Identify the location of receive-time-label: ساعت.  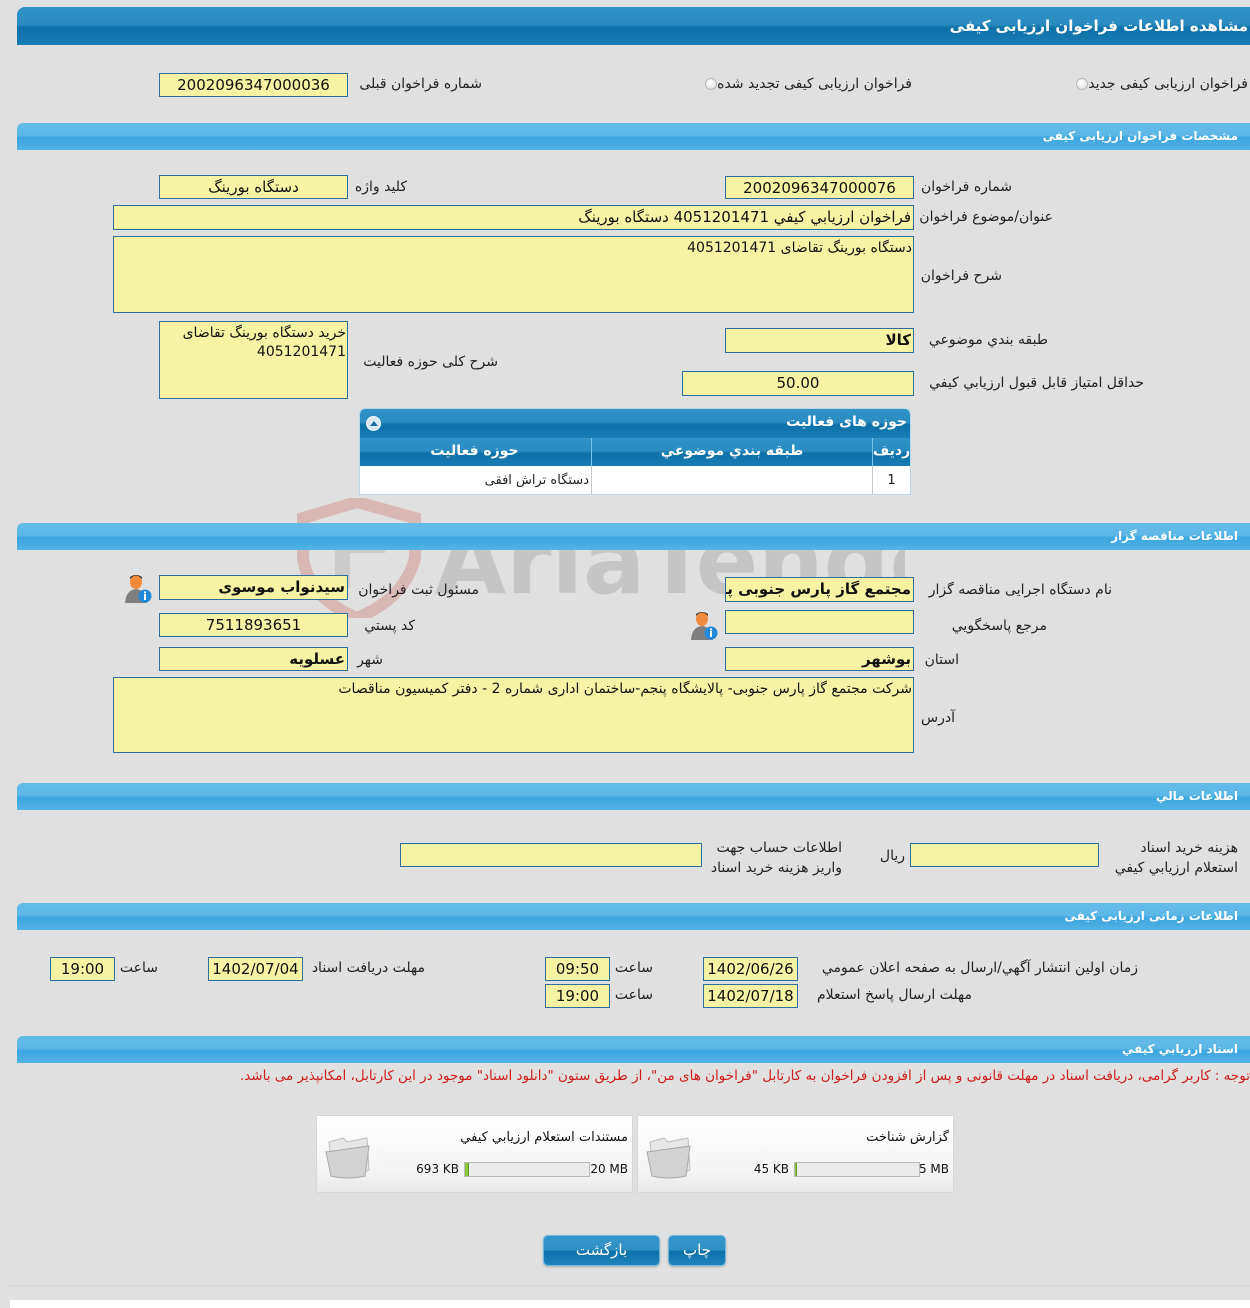
(138, 968).